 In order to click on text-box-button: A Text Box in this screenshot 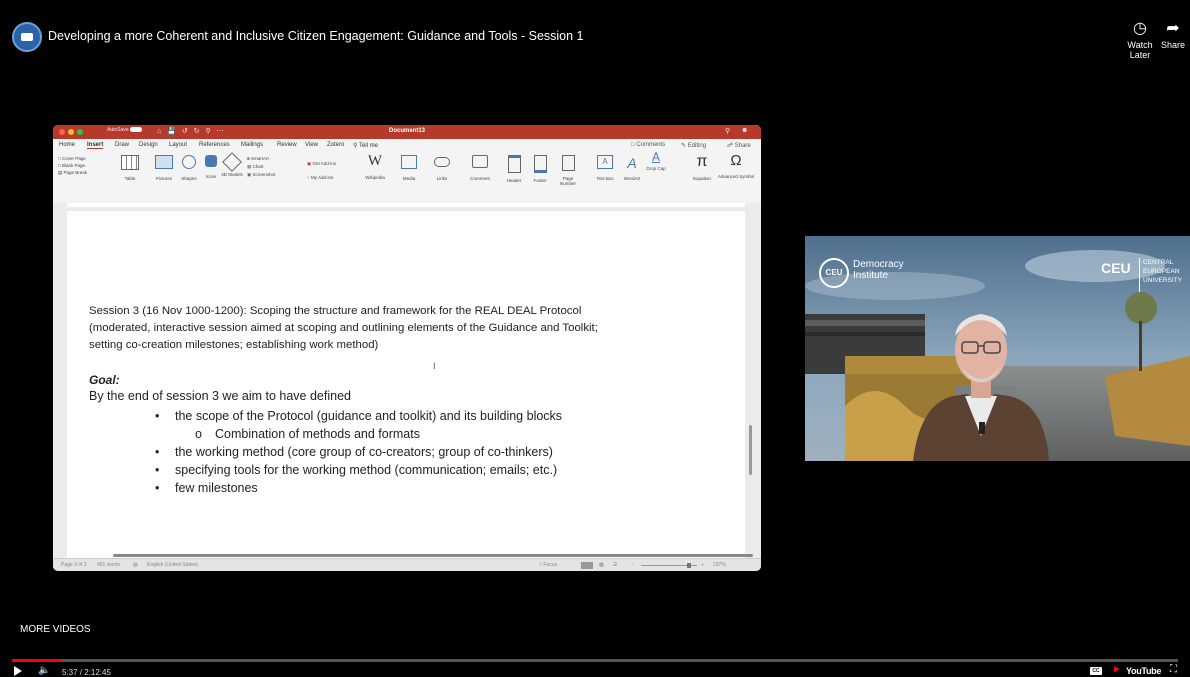, I will do `click(605, 168)`.